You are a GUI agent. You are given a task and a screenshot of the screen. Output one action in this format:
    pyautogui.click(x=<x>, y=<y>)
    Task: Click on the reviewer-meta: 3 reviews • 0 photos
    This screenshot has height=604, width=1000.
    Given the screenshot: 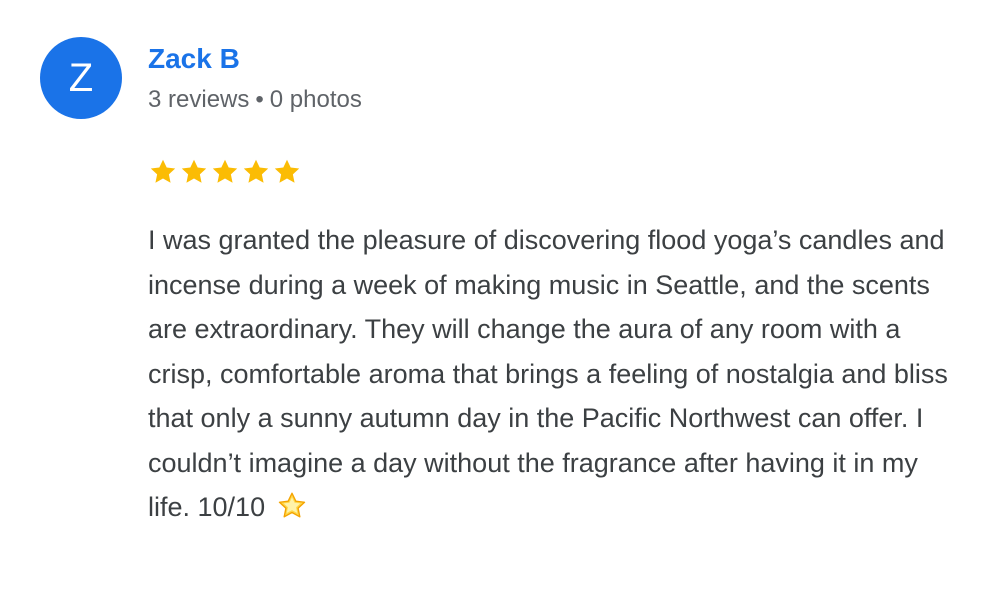 What is the action you would take?
    pyautogui.click(x=255, y=100)
    